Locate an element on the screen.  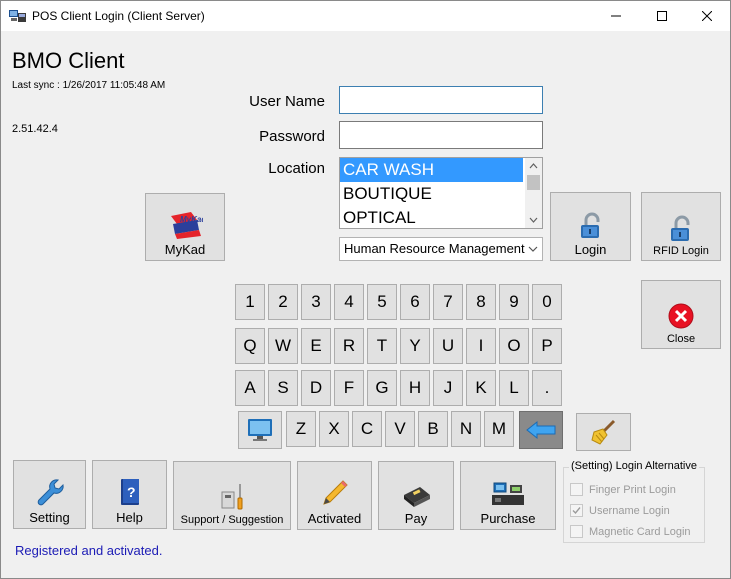
close-icon is located at coordinates (707, 16).